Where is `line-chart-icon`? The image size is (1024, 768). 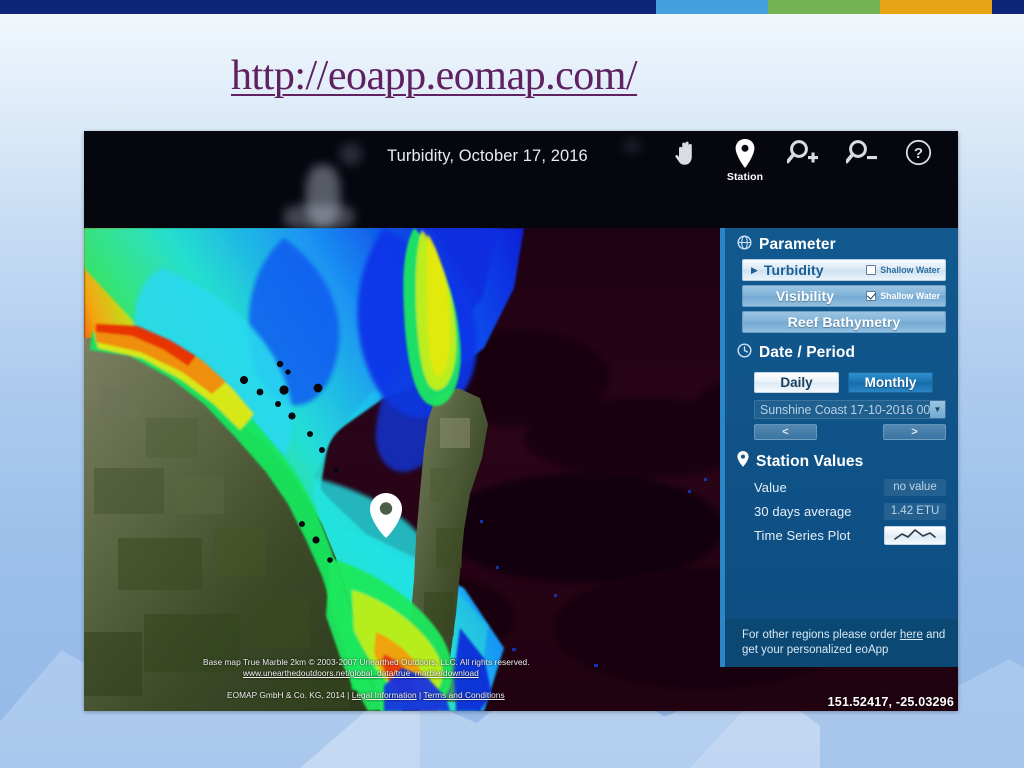
line-chart-icon is located at coordinates (915, 534).